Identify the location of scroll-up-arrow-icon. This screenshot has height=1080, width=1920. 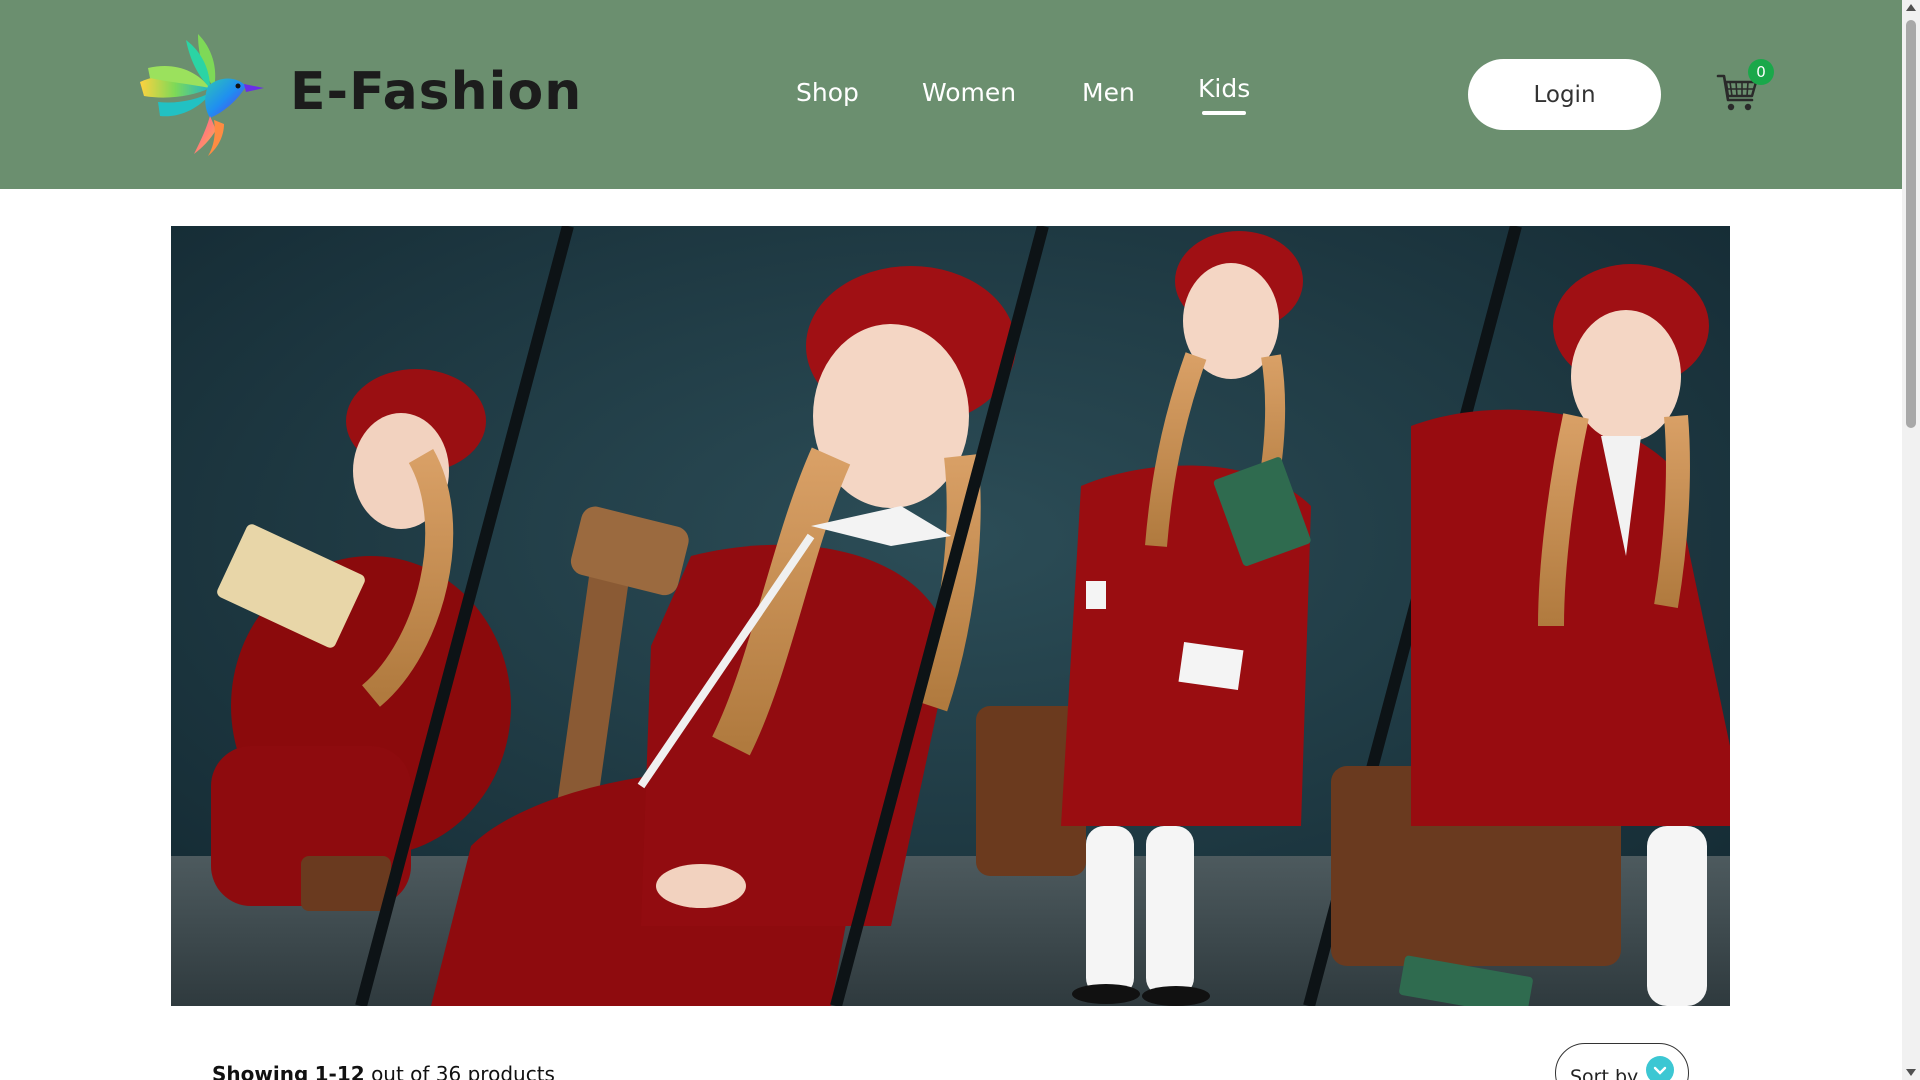
(1911, 7).